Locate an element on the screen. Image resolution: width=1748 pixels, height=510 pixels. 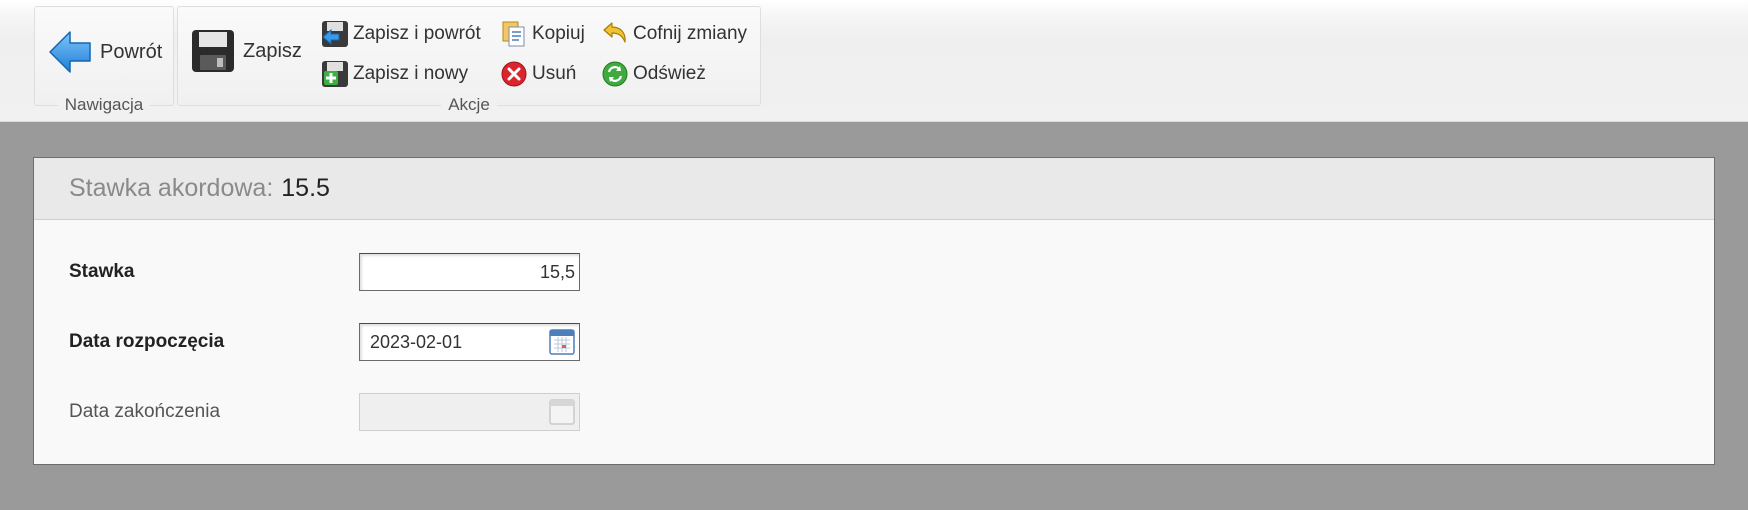
refresh-button: Odśwież is located at coordinates (653, 74).